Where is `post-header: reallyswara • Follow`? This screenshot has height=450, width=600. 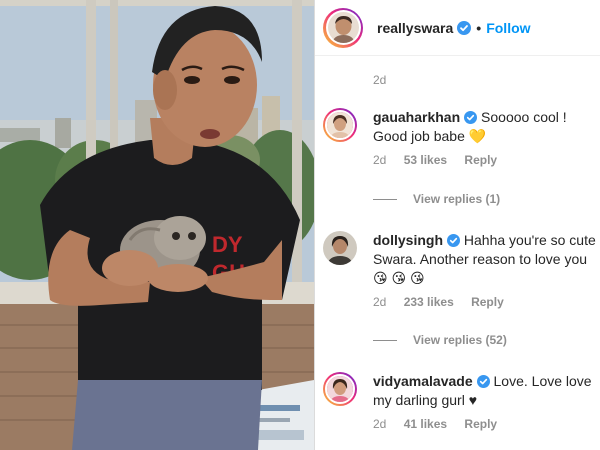
post-header: reallyswara • Follow is located at coordinates (457, 28).